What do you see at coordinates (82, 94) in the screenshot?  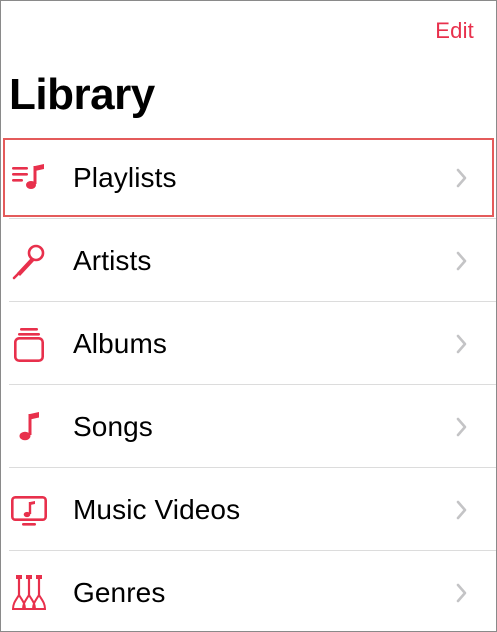 I see `page-title: Library` at bounding box center [82, 94].